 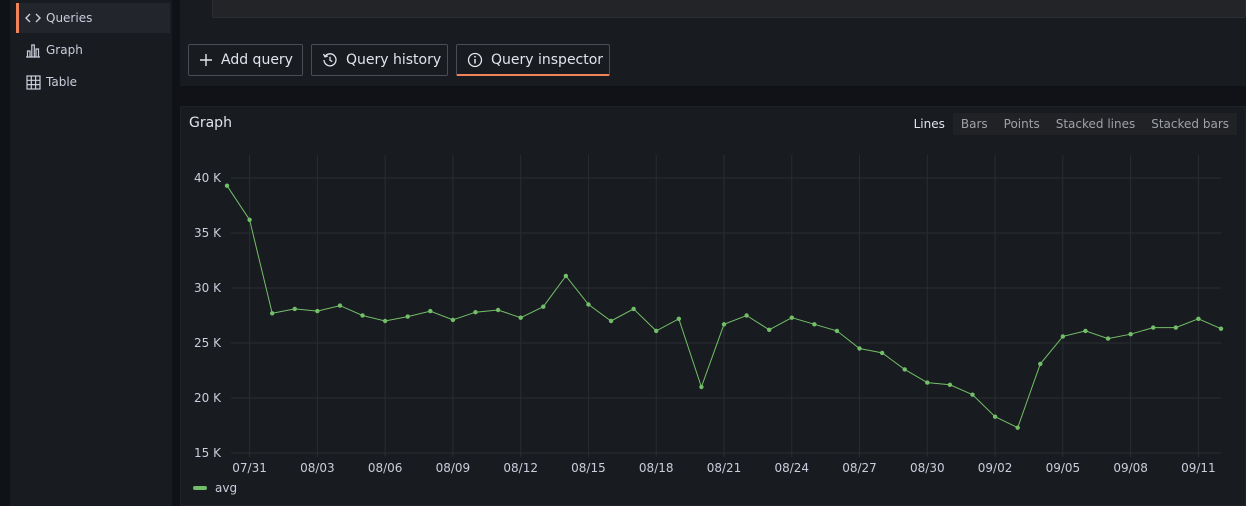 What do you see at coordinates (385, 468) in the screenshot?
I see `x-tick-label: 08/06` at bounding box center [385, 468].